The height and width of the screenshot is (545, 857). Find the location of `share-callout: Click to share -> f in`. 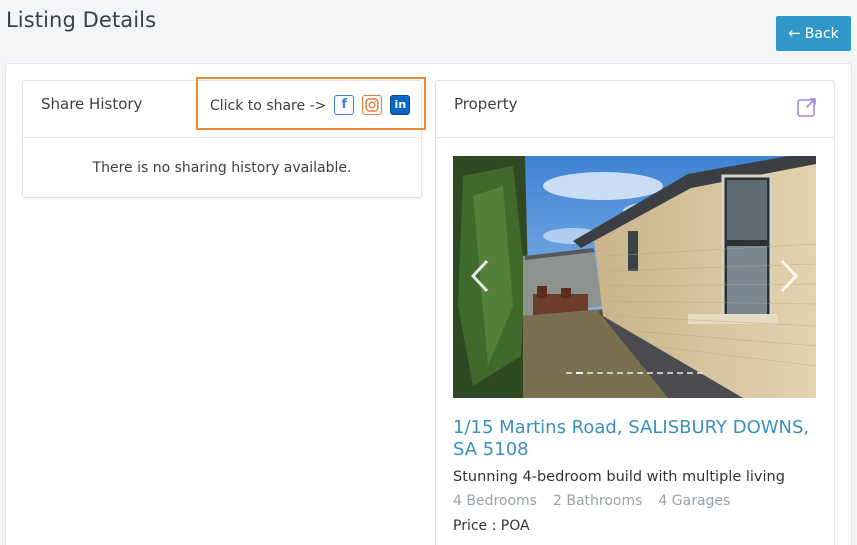

share-callout: Click to share -> f in is located at coordinates (311, 103).